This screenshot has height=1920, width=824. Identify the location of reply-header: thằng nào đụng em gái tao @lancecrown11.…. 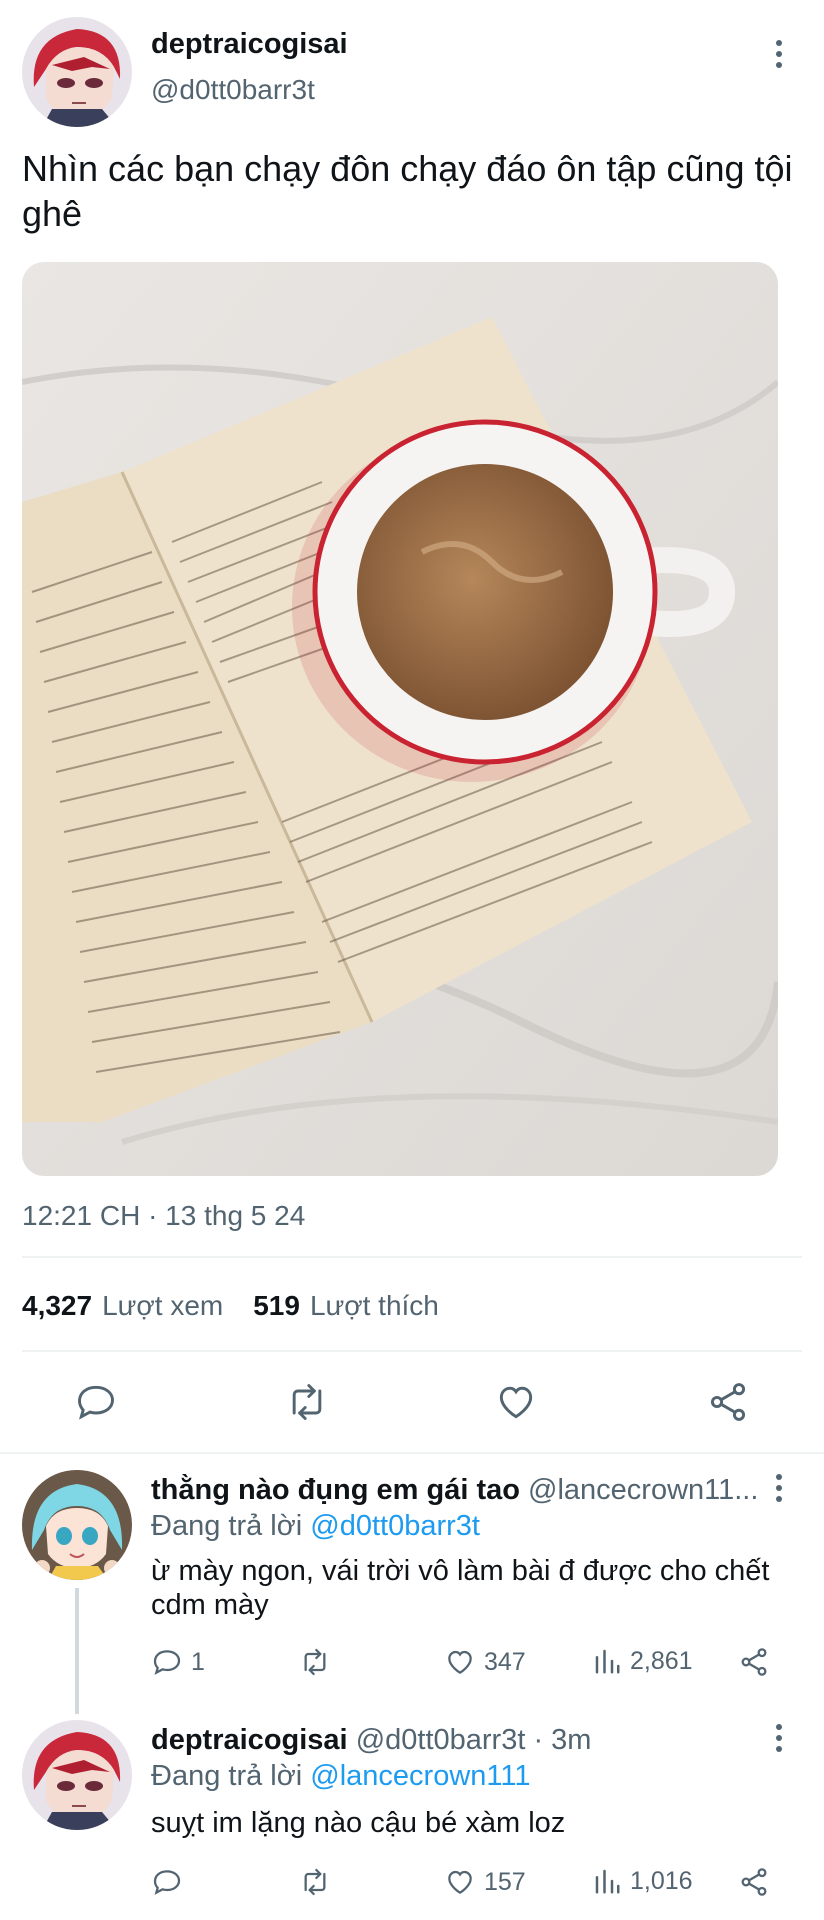
(461, 1490).